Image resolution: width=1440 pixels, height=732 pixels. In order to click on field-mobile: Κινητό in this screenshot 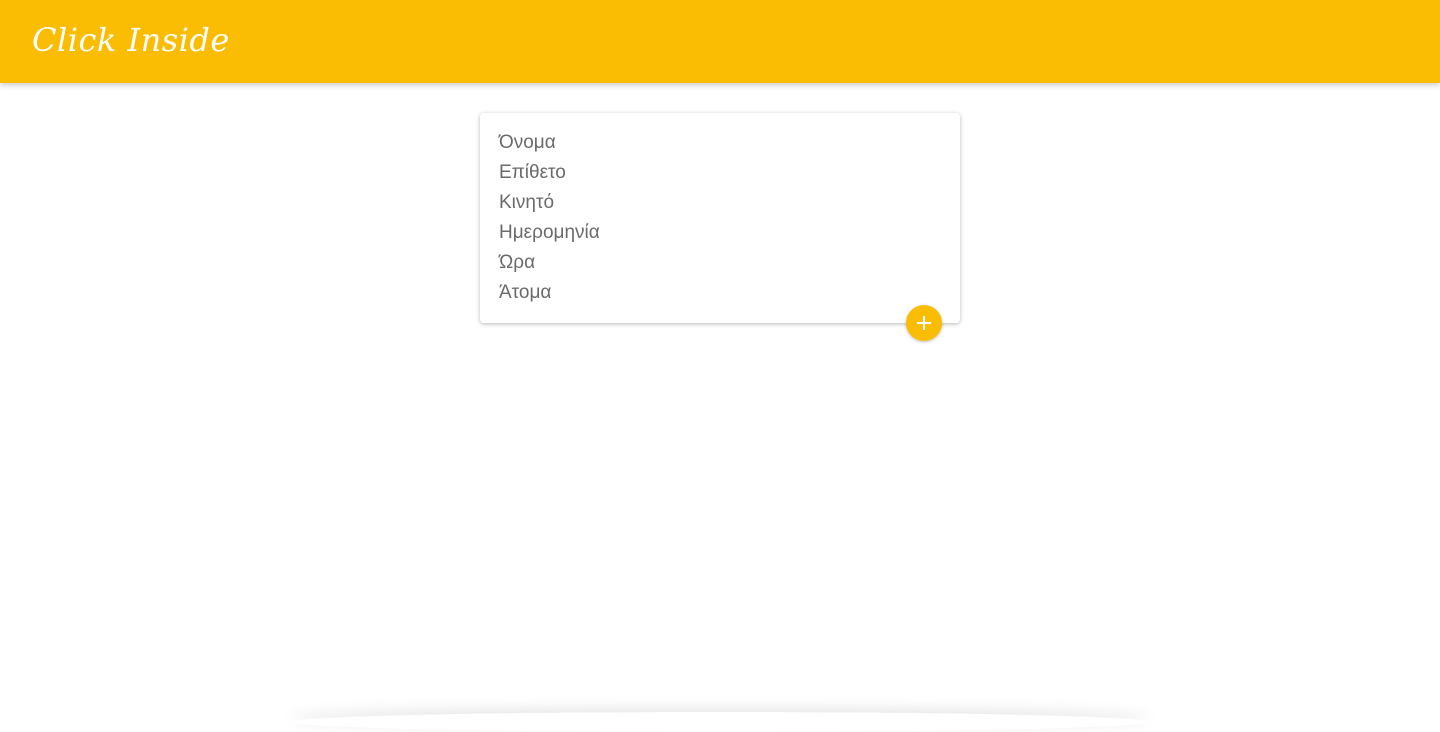, I will do `click(549, 203)`.